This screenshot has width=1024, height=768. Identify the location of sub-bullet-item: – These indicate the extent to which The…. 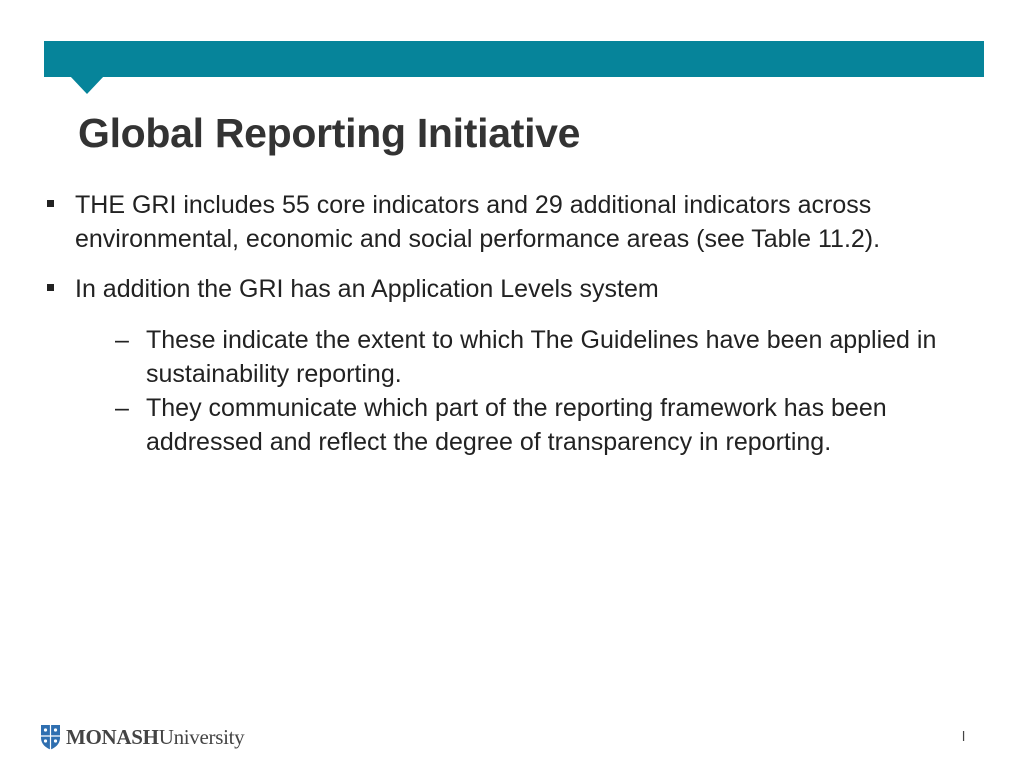
(494, 357).